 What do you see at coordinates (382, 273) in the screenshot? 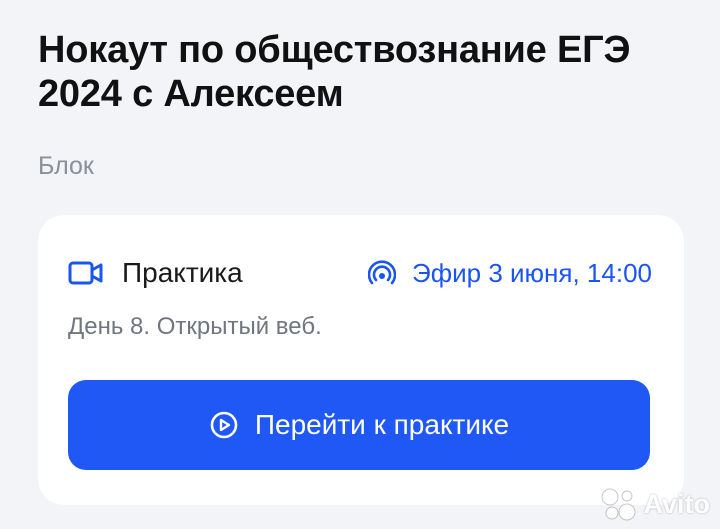
I see `broadcast-icon` at bounding box center [382, 273].